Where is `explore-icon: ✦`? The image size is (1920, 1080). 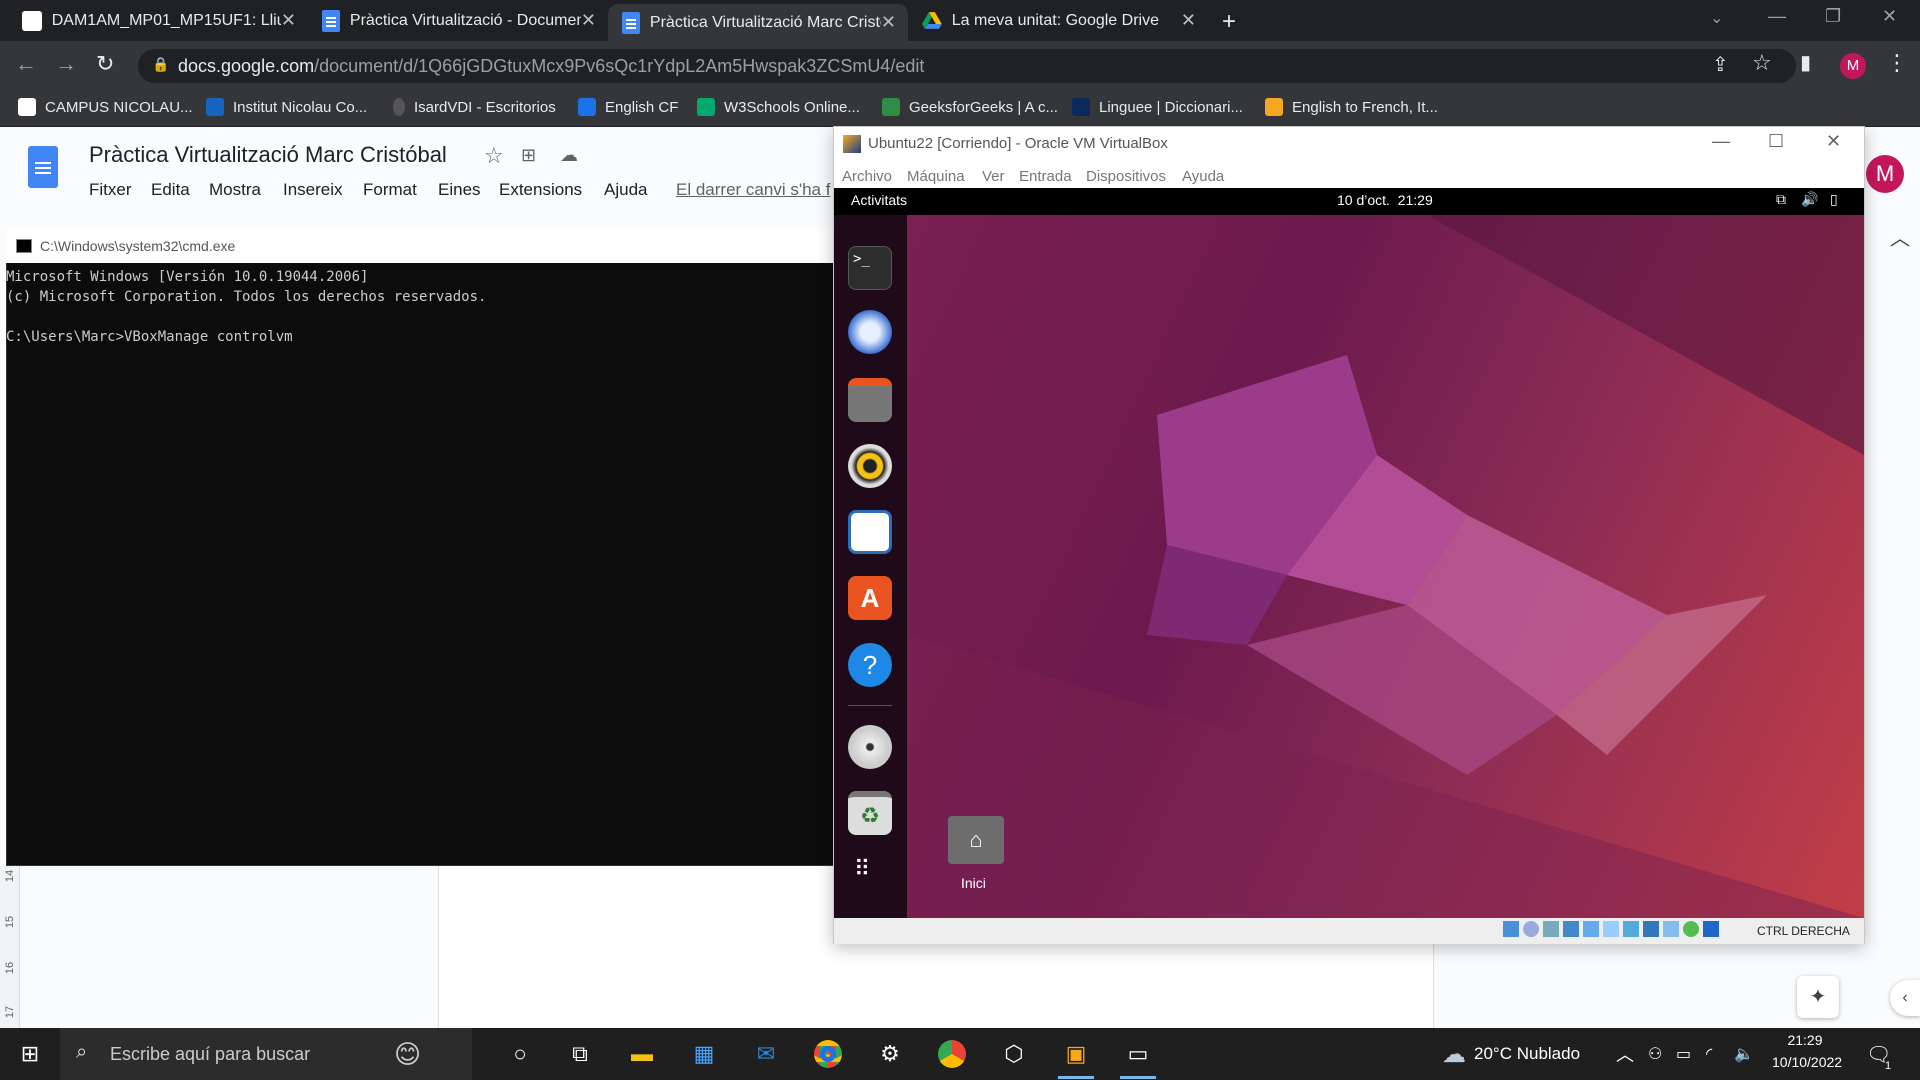
explore-icon: ✦ is located at coordinates (1818, 997).